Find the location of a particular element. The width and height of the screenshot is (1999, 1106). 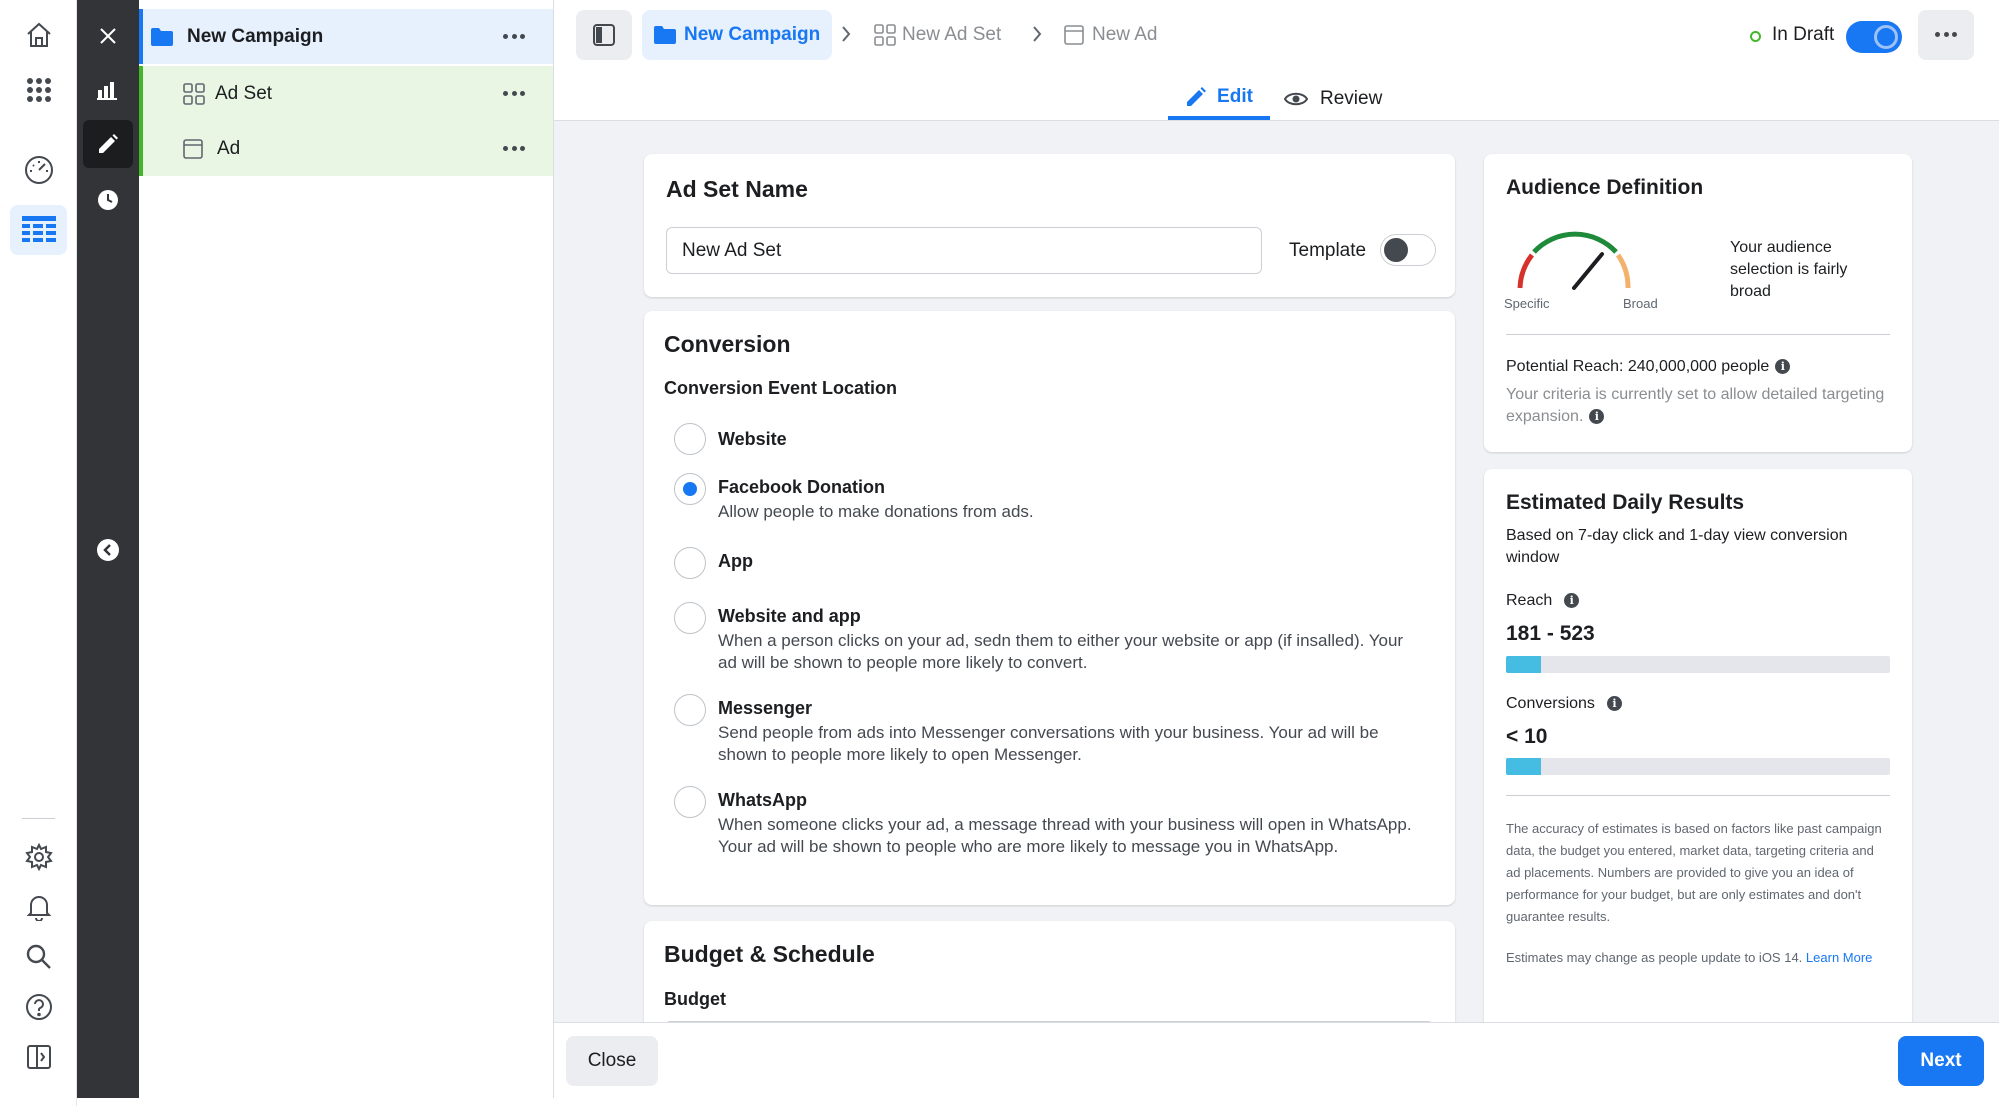

close-icon is located at coordinates (108, 36).